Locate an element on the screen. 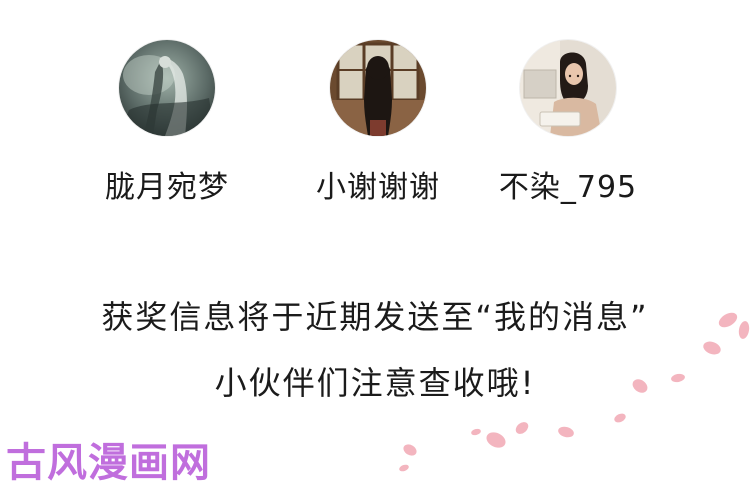 This screenshot has height=486, width=750. winner-name: 不染_795 is located at coordinates (568, 187).